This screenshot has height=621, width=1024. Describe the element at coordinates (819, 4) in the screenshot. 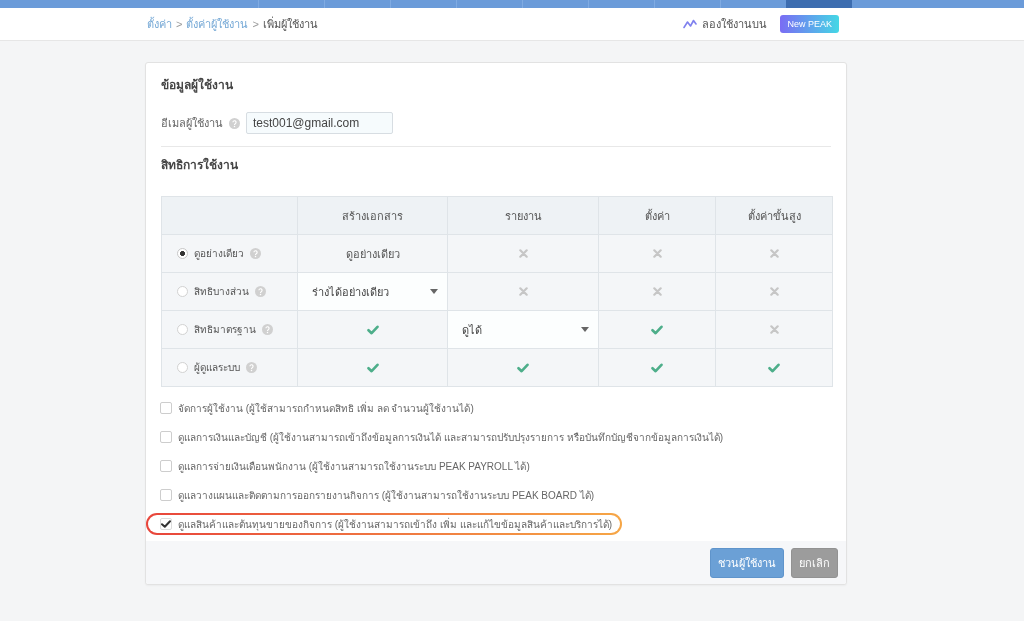

I see `nav-tab` at that location.